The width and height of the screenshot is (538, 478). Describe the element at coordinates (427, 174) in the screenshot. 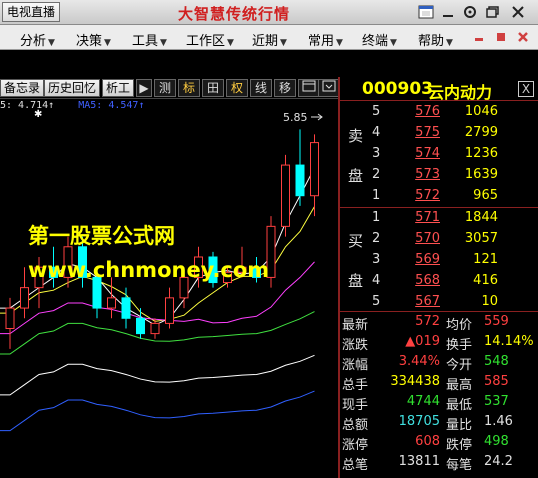

I see `order-price: 573` at that location.